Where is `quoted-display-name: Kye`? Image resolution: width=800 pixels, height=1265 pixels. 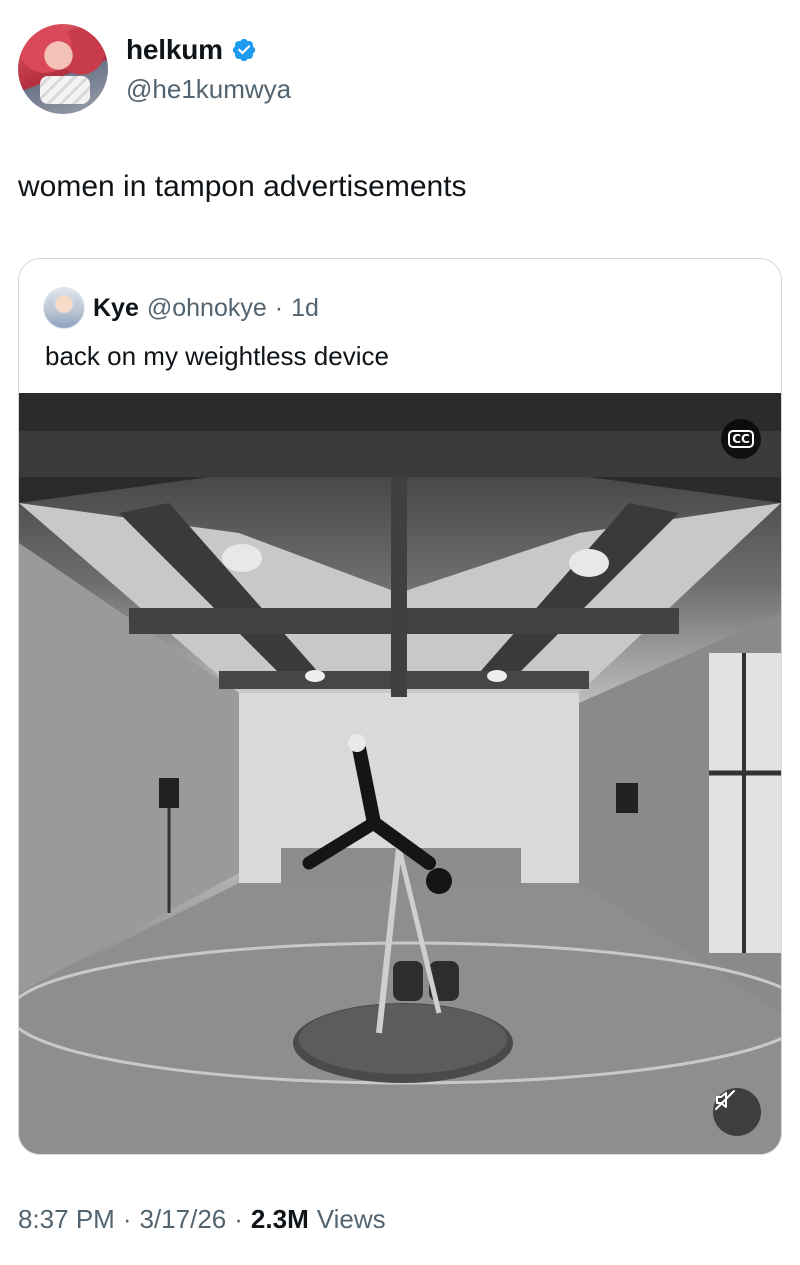
quoted-display-name: Kye is located at coordinates (116, 308).